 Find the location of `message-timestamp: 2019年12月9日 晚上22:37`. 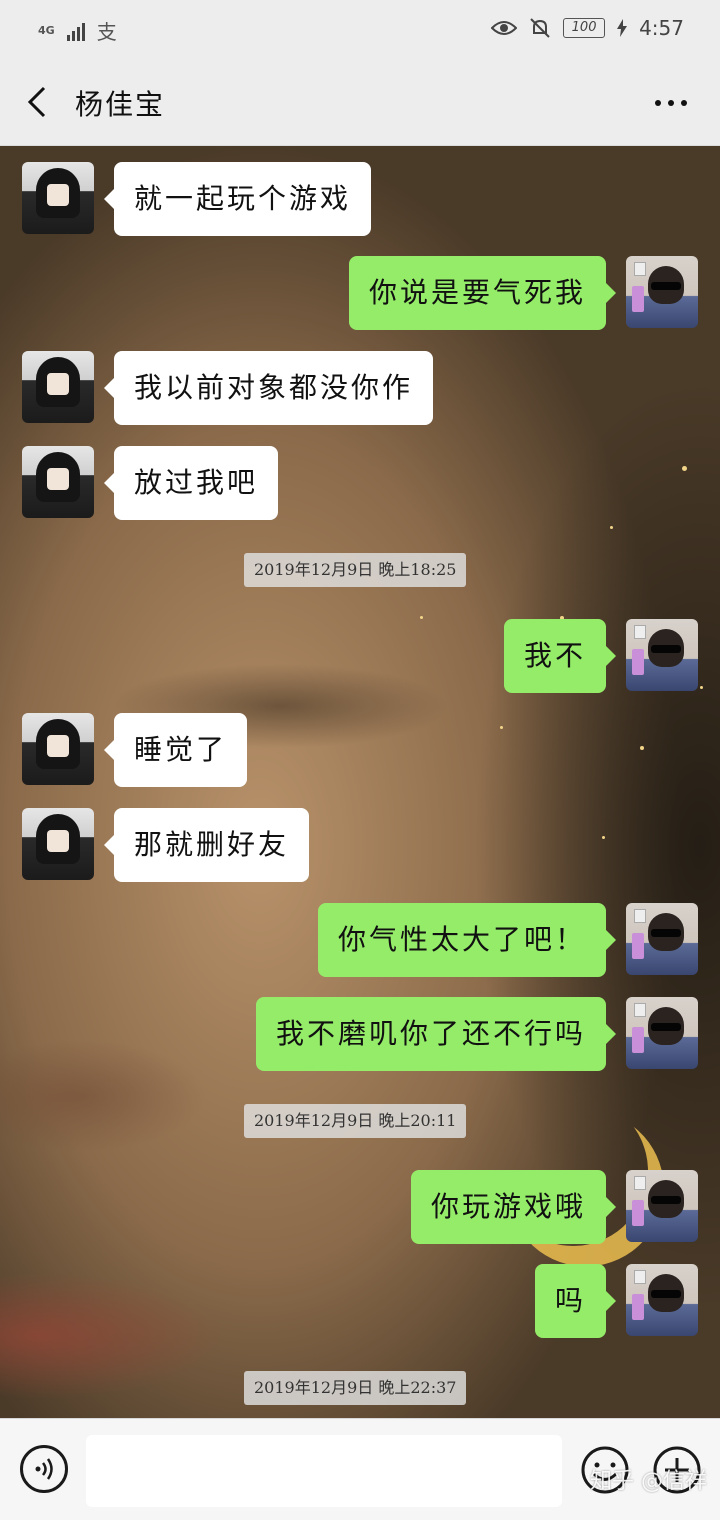

message-timestamp: 2019年12月9日 晚上22:37 is located at coordinates (355, 1388).